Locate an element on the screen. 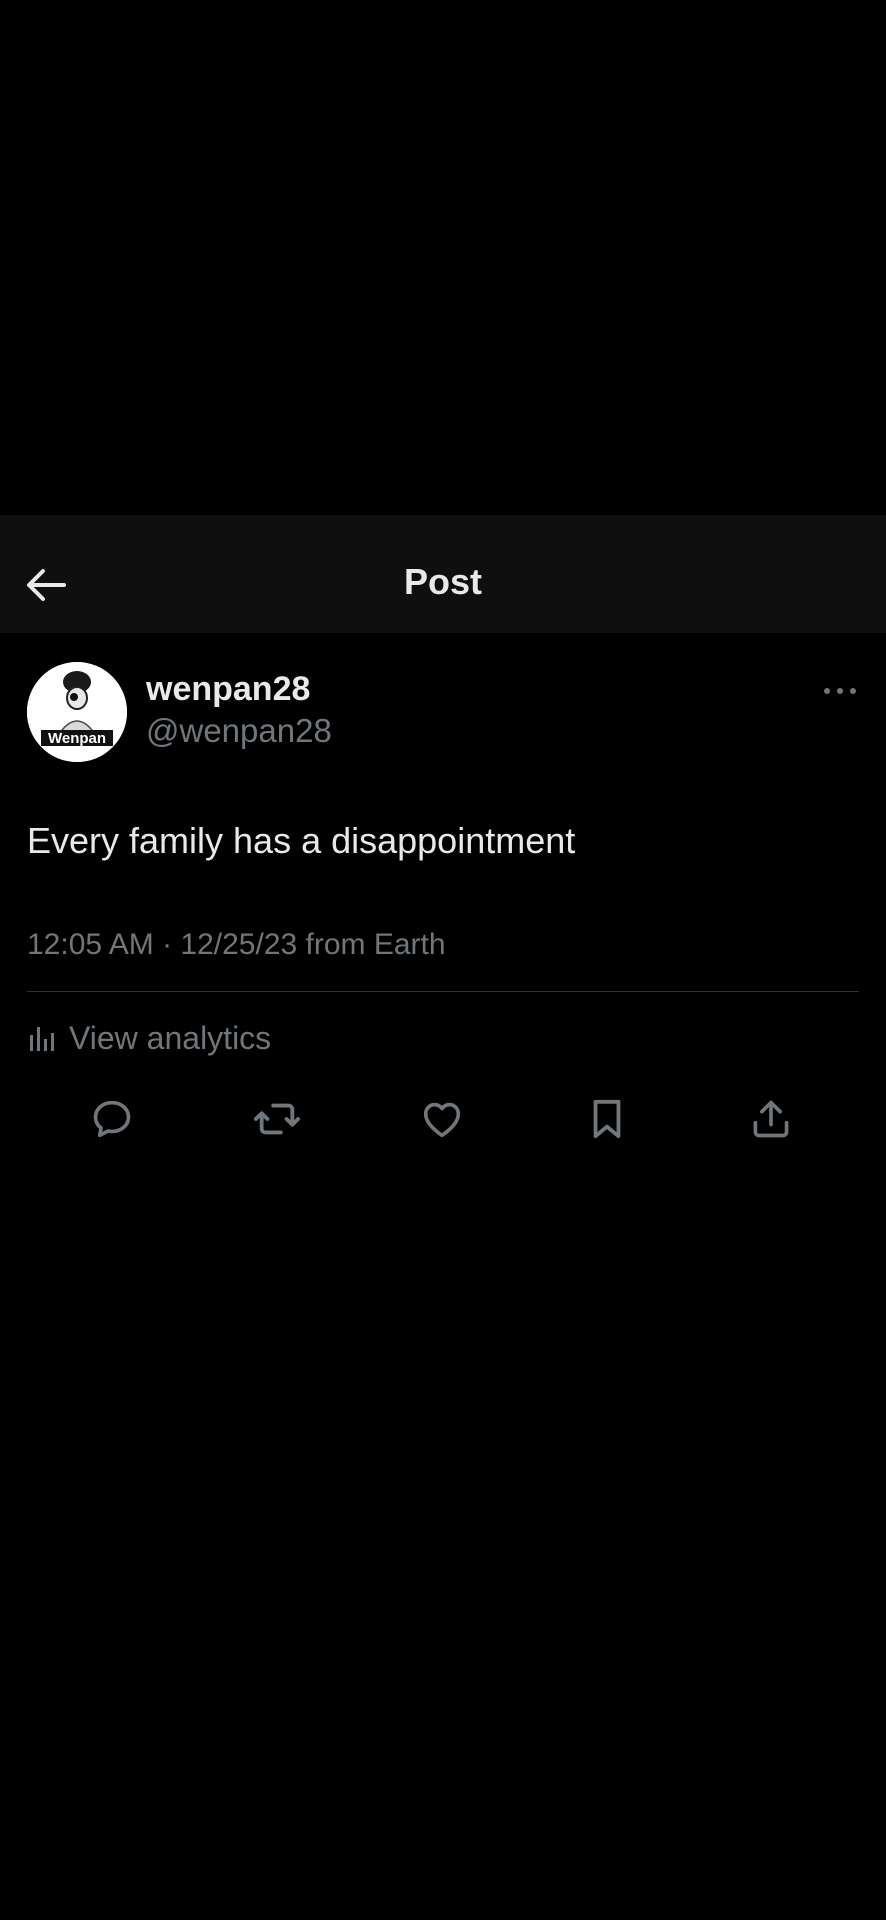 This screenshot has width=886, height=1920. bookmark-icon is located at coordinates (607, 1119).